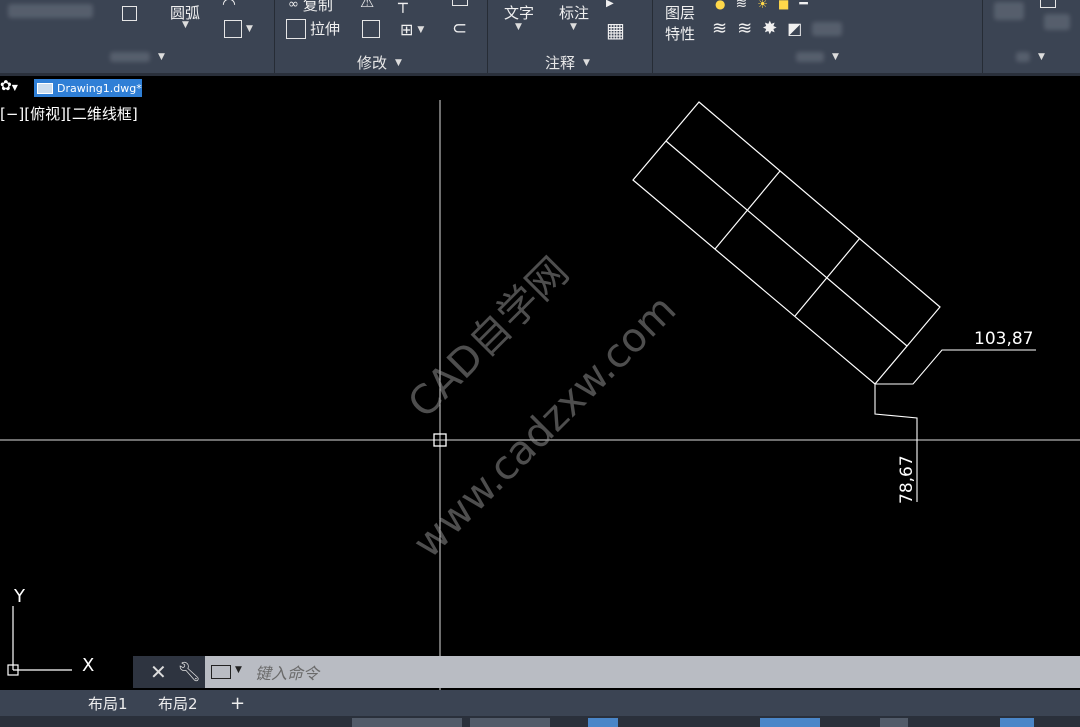 Image resolution: width=1080 pixels, height=727 pixels. I want to click on ucs-x-label: X, so click(88, 665).